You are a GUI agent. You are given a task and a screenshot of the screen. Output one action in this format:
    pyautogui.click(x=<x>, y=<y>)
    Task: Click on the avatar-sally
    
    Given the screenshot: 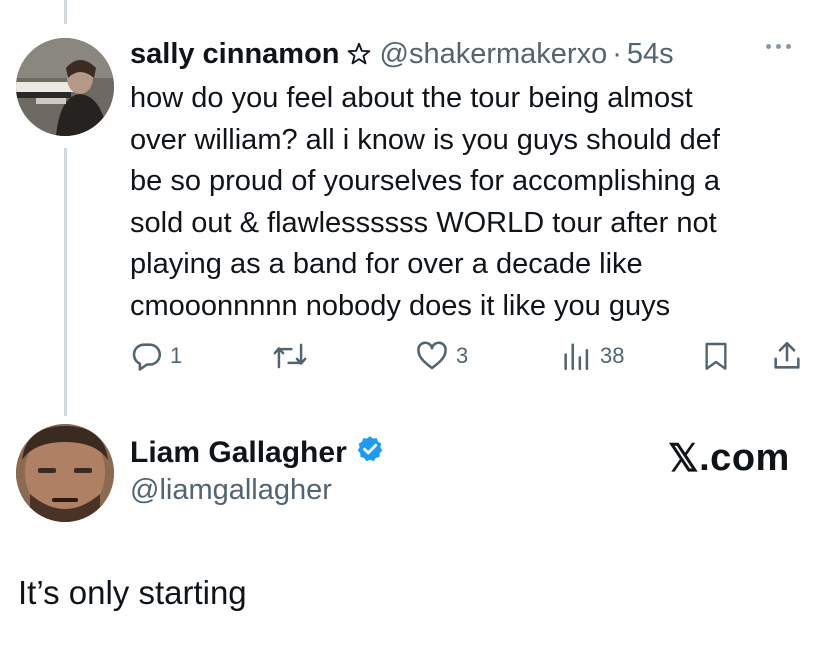 What is the action you would take?
    pyautogui.click(x=65, y=87)
    